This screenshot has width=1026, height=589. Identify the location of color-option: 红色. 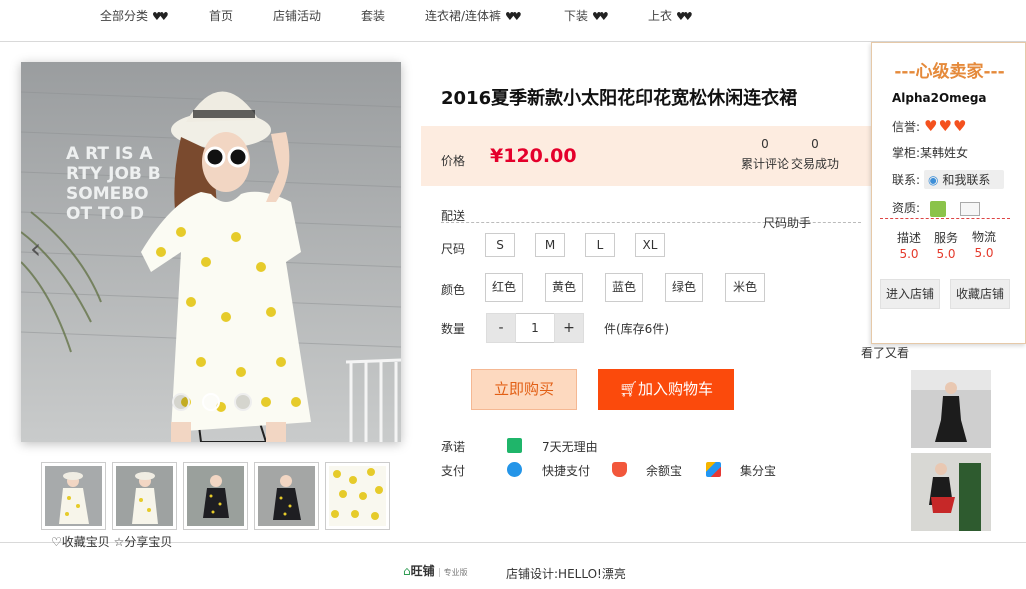
(504, 287).